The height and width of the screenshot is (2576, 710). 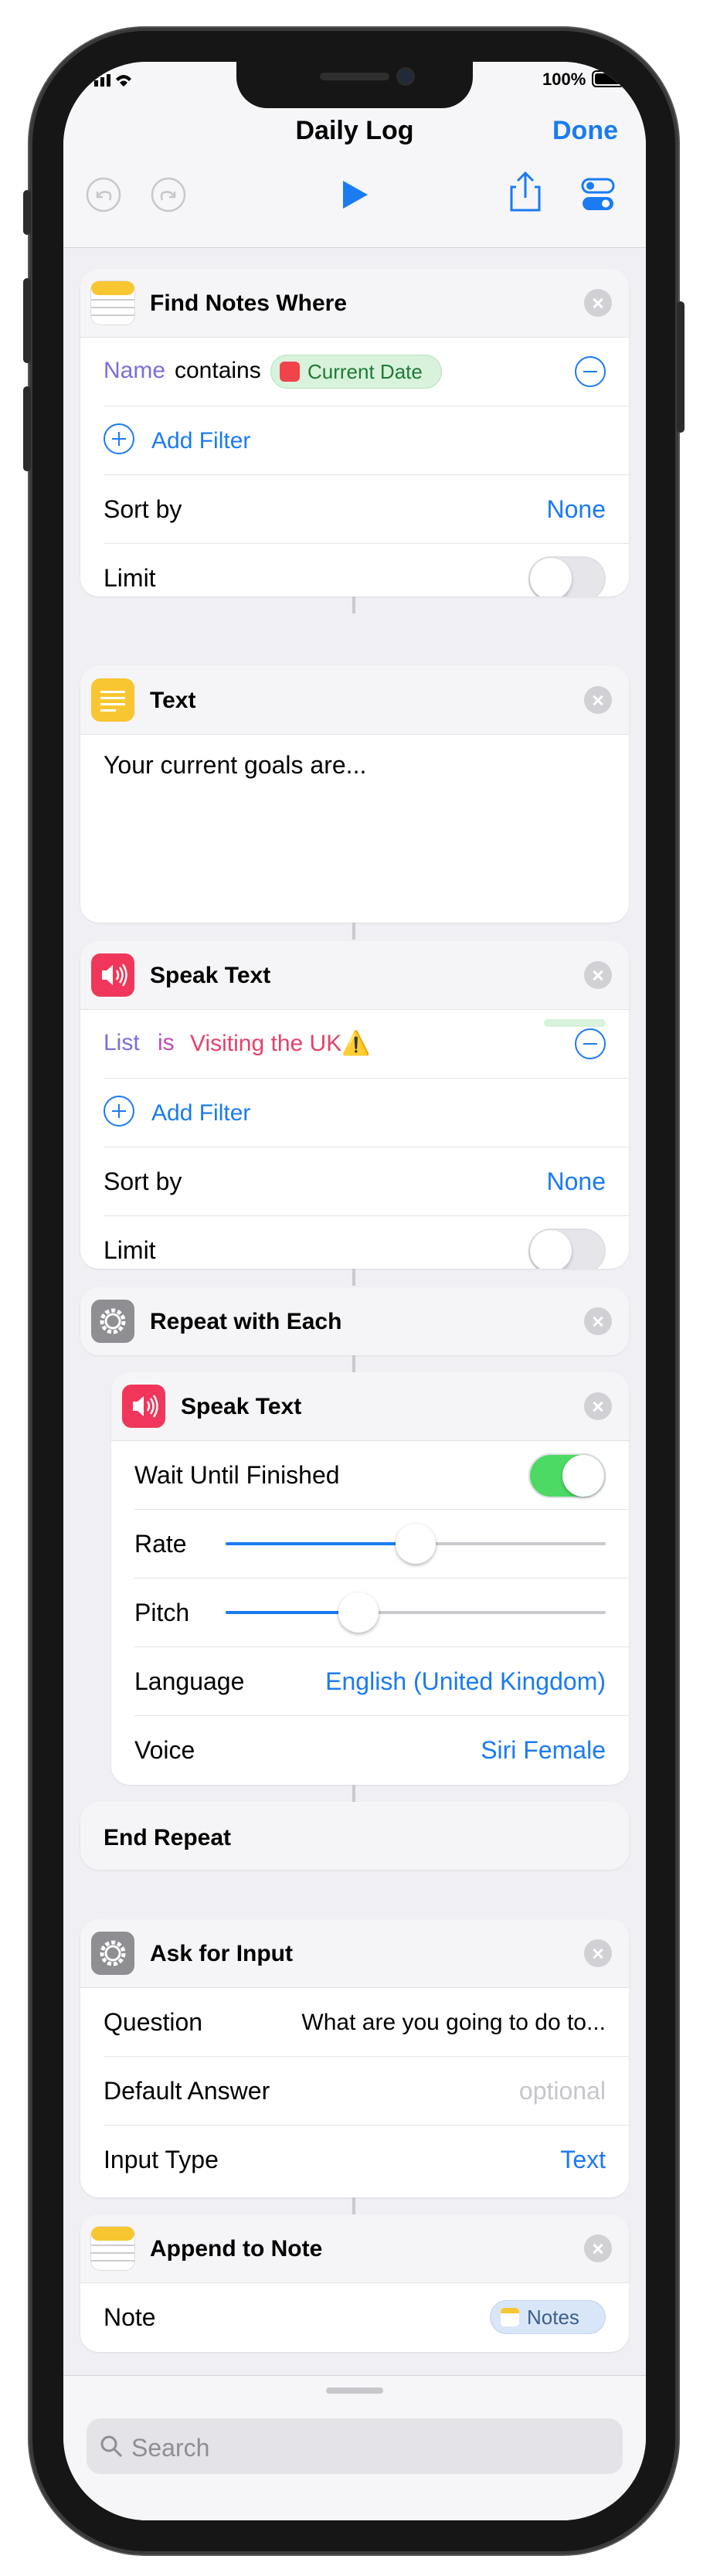 I want to click on pitch-row: Pitch, so click(x=382, y=1613).